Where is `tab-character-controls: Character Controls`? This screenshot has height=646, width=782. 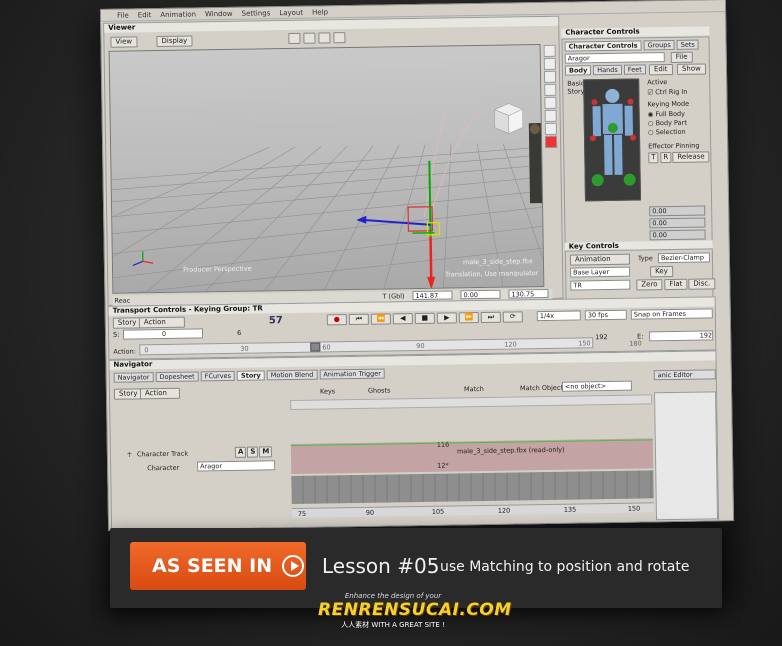 tab-character-controls: Character Controls is located at coordinates (603, 46).